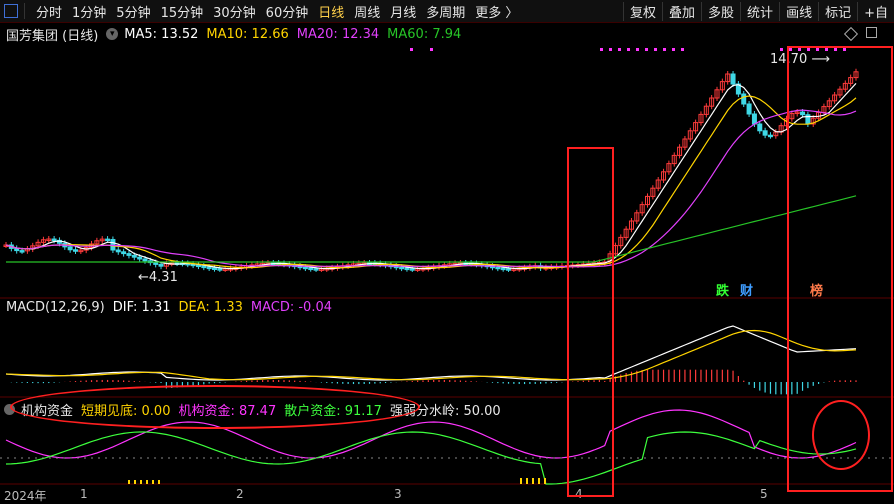 This screenshot has height=504, width=894. I want to click on macd-title: MACD(12,26,9), so click(55, 307).